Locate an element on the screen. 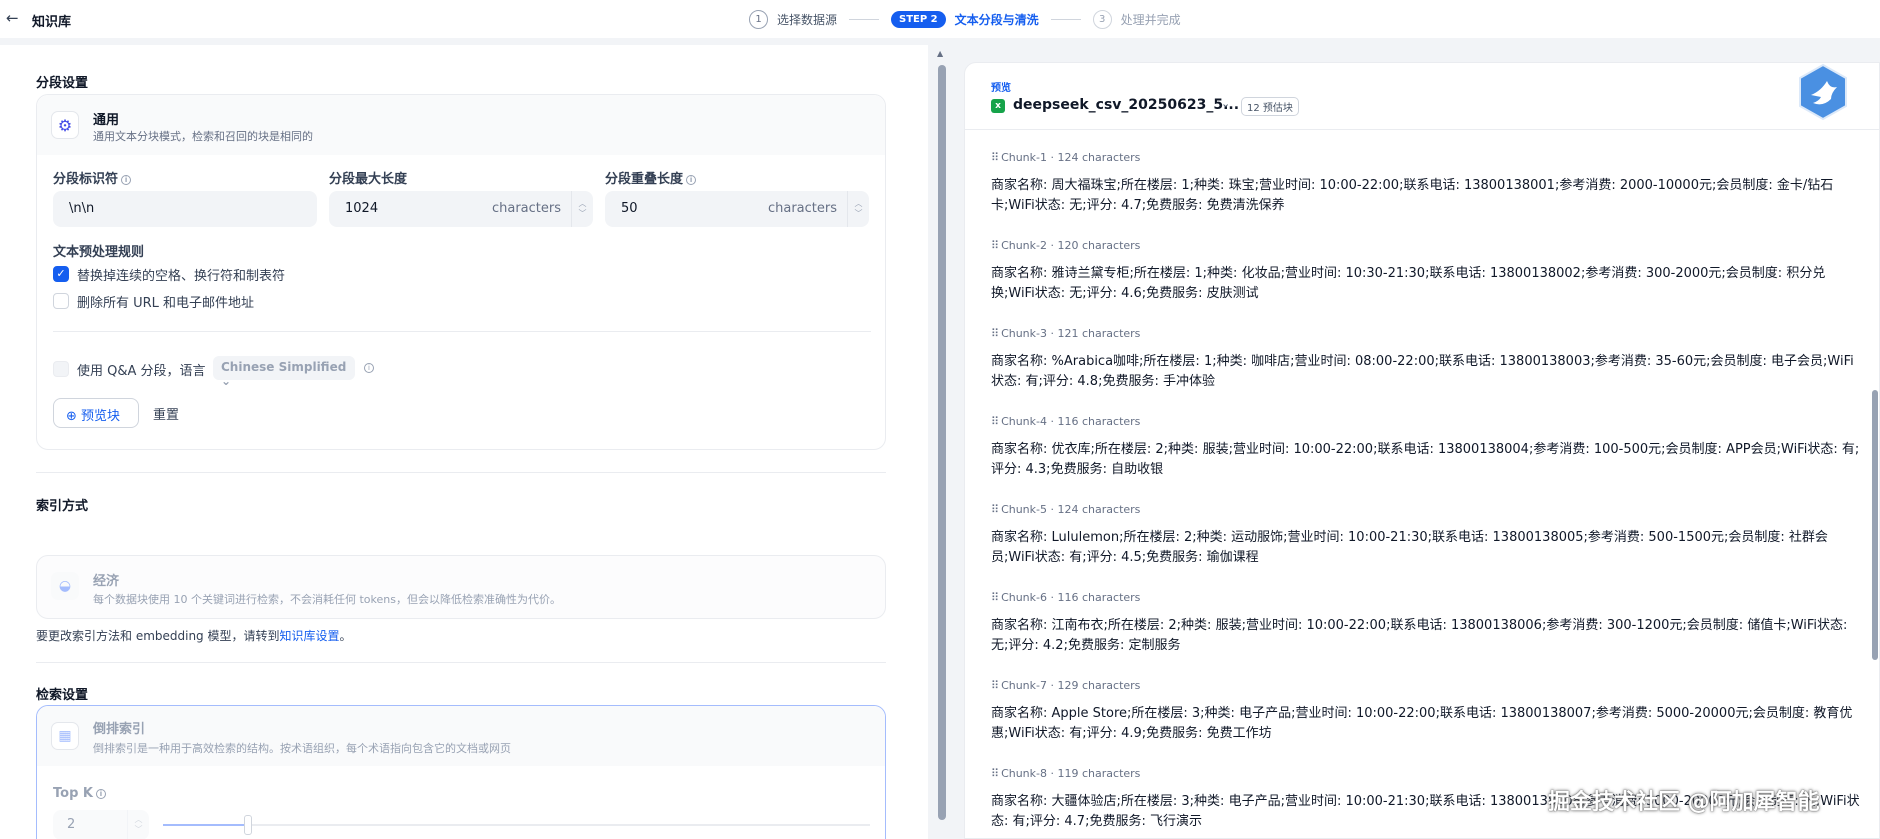  chunk-id: Chunk-2 is located at coordinates (1024, 245).